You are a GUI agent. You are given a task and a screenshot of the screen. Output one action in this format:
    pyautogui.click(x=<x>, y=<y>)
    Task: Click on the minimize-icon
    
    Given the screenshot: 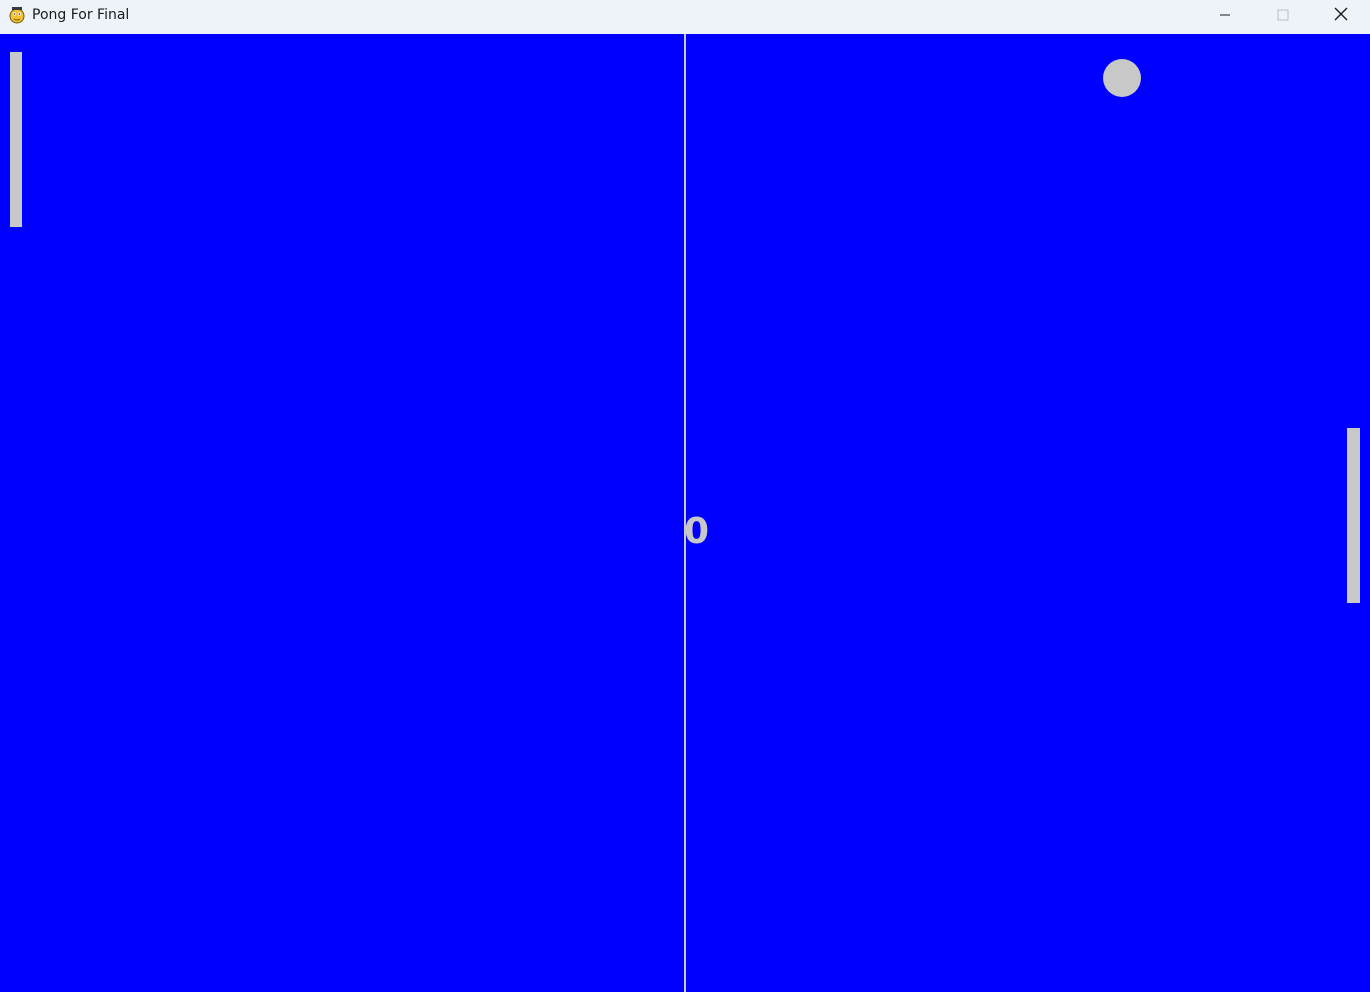 What is the action you would take?
    pyautogui.click(x=1225, y=15)
    